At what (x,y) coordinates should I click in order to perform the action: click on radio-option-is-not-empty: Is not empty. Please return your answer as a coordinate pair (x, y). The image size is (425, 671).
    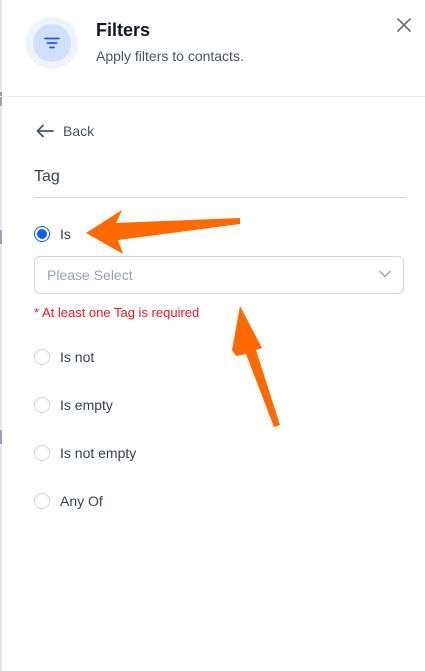
    Looking at the image, I should click on (85, 453).